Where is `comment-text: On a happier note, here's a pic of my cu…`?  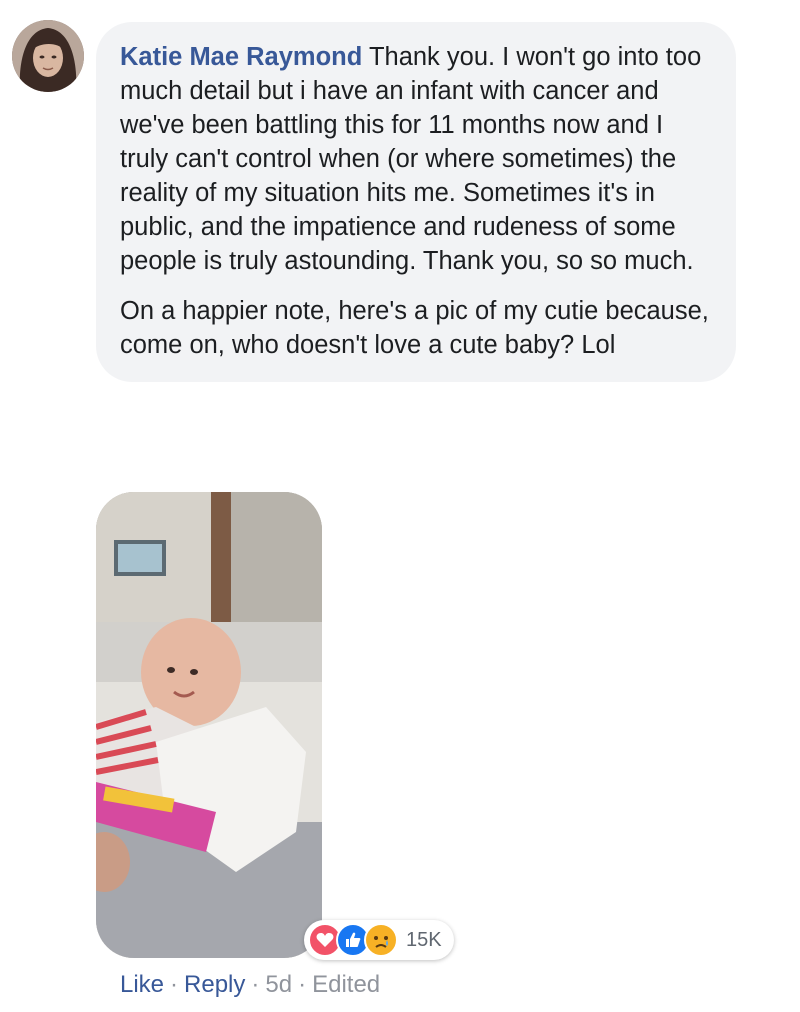 comment-text: On a happier note, here's a pic of my cu… is located at coordinates (414, 328).